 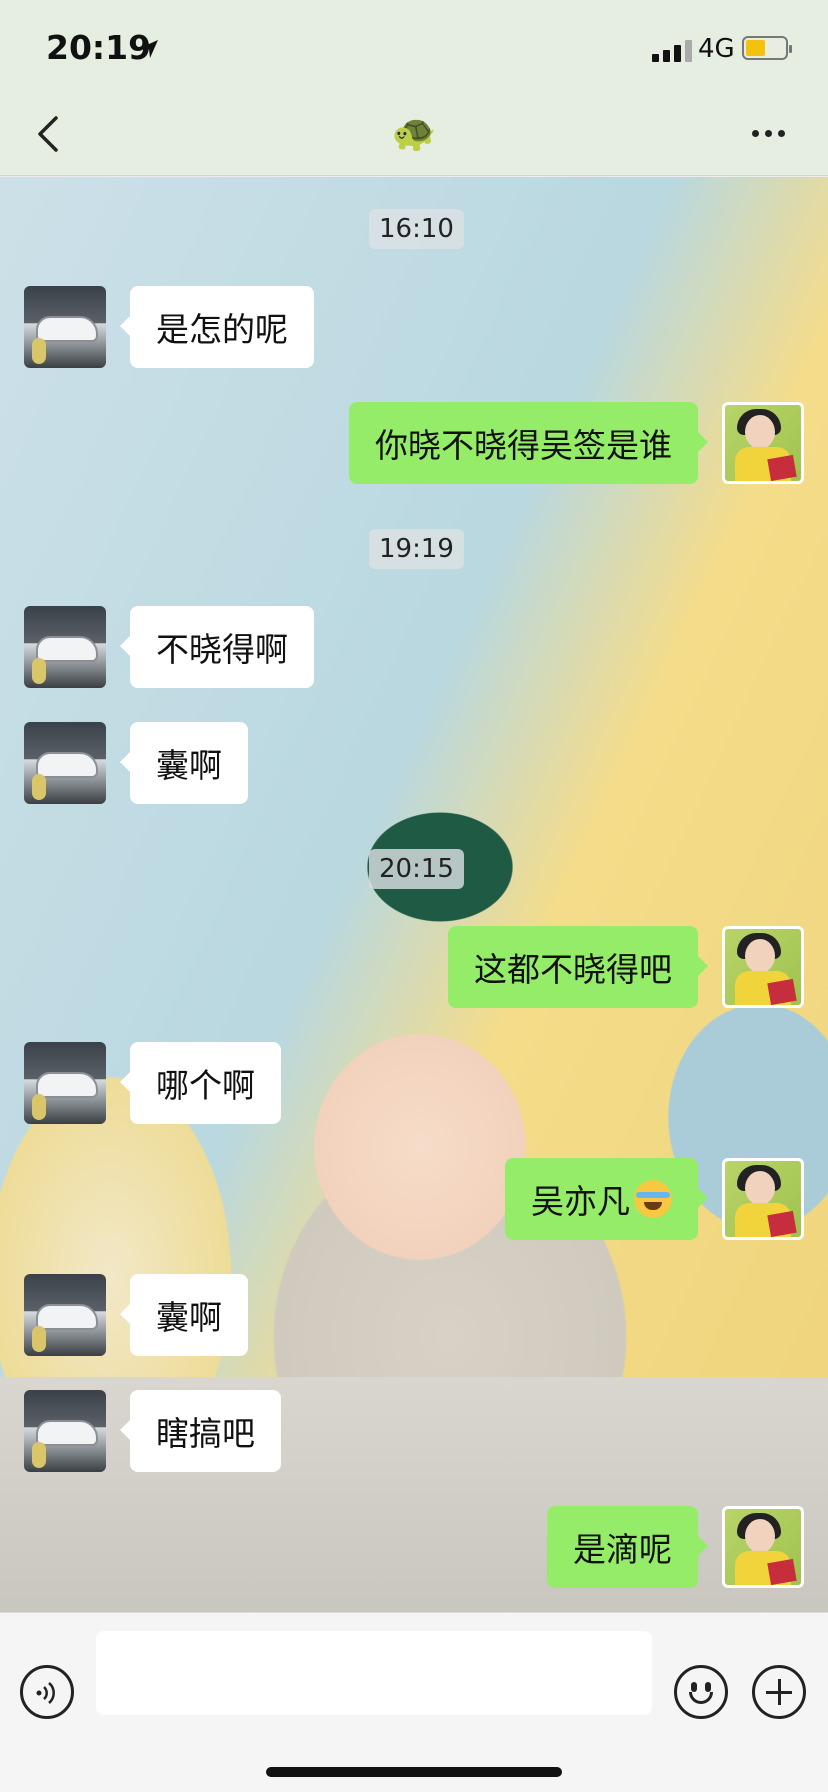 What do you see at coordinates (416, 229) in the screenshot?
I see `timestamp: 16:10` at bounding box center [416, 229].